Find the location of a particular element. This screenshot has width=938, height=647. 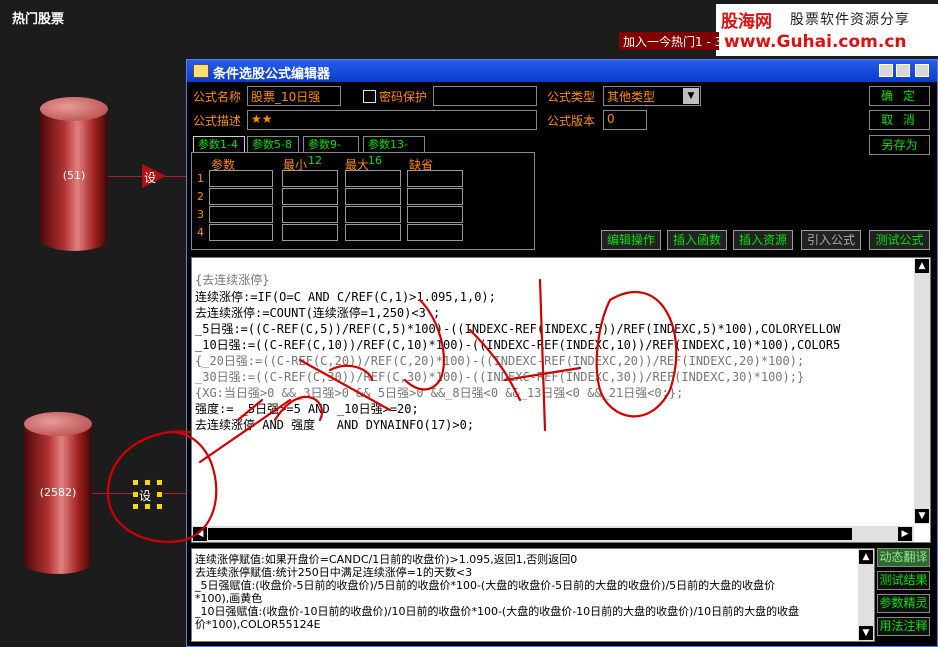

maximize-icon is located at coordinates (903, 70).